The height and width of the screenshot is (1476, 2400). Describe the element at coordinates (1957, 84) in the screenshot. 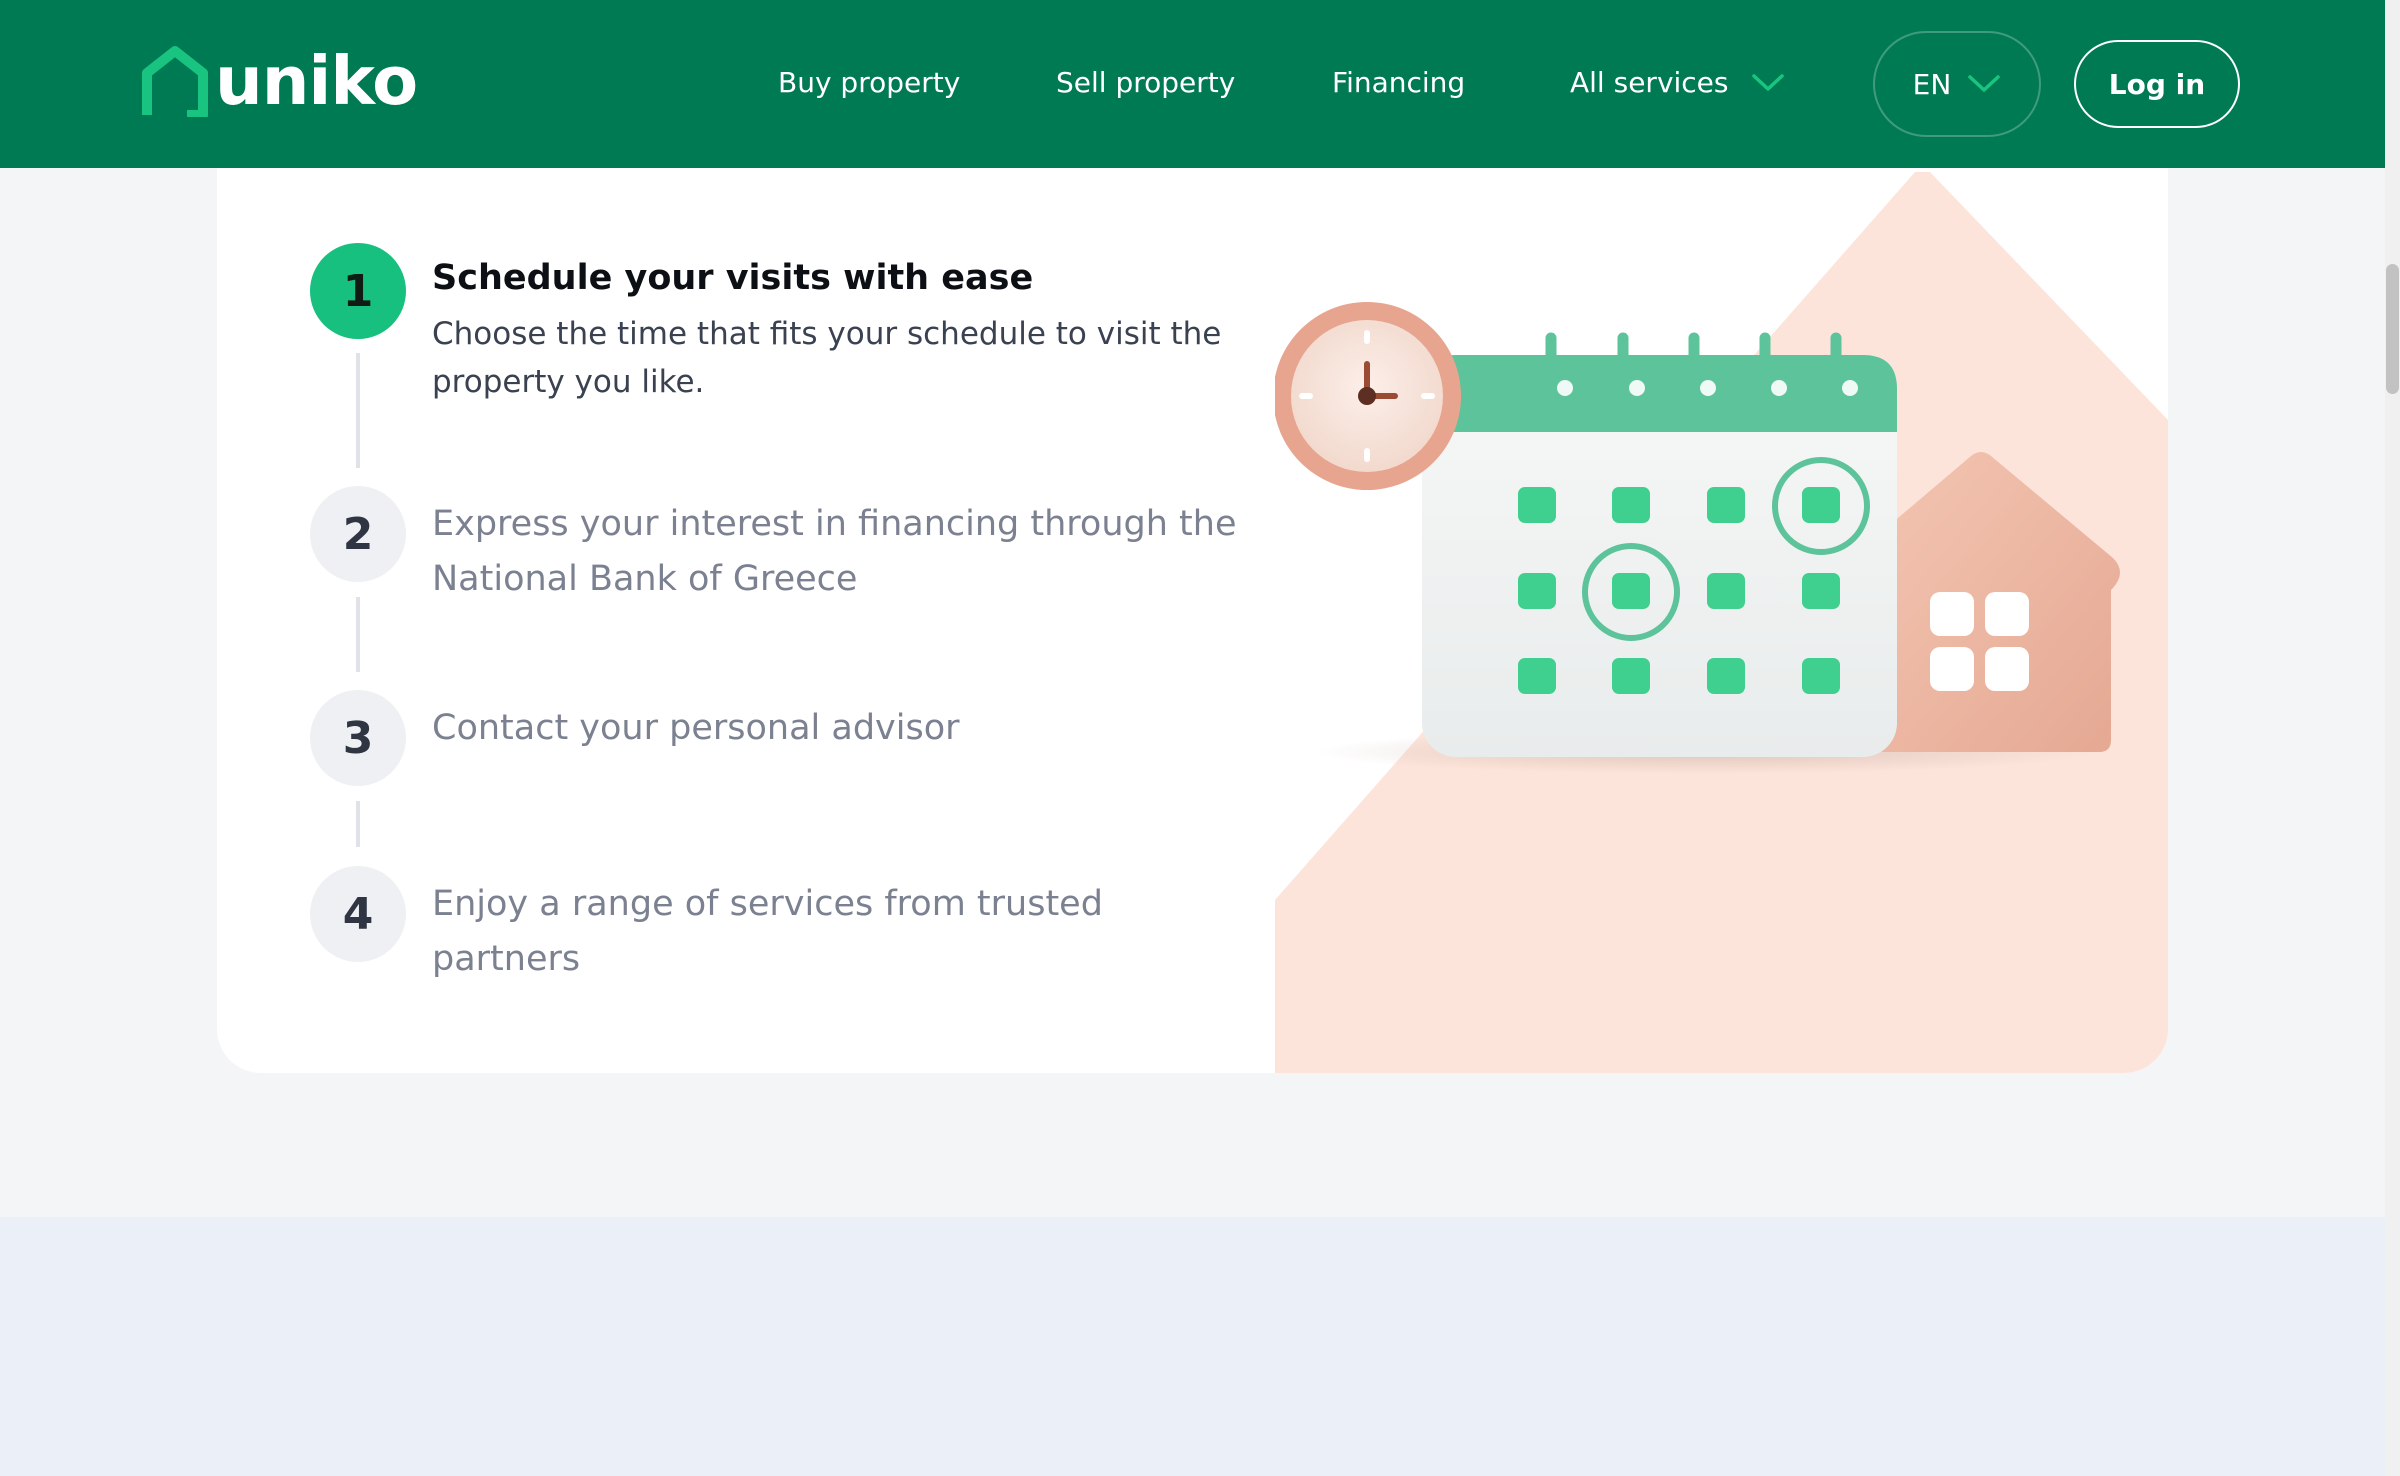

I see `language-selector: EN` at that location.